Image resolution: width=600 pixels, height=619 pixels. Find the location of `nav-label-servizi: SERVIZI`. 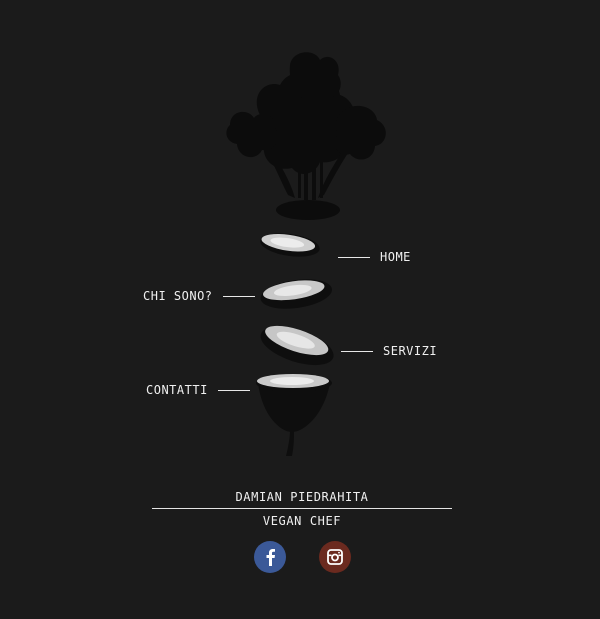

nav-label-servizi: SERVIZI is located at coordinates (410, 351).